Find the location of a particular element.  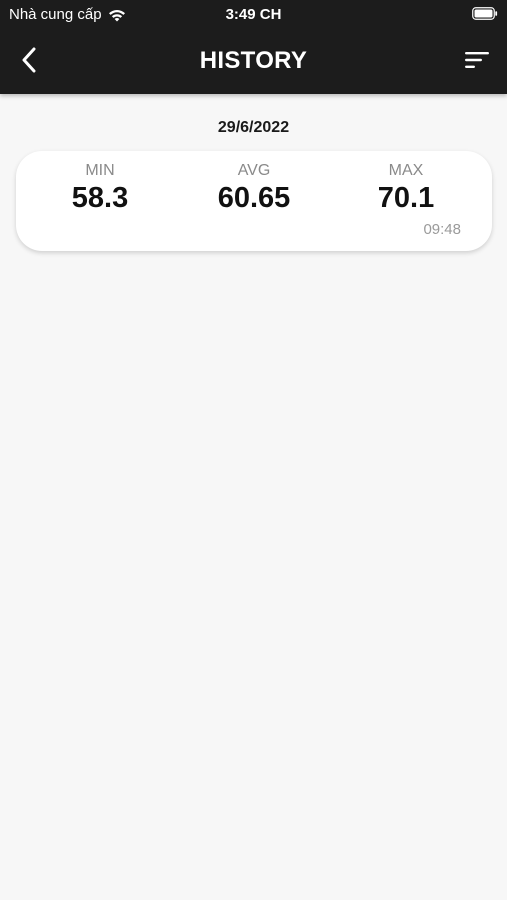

avg-value: 60.65 is located at coordinates (254, 198).